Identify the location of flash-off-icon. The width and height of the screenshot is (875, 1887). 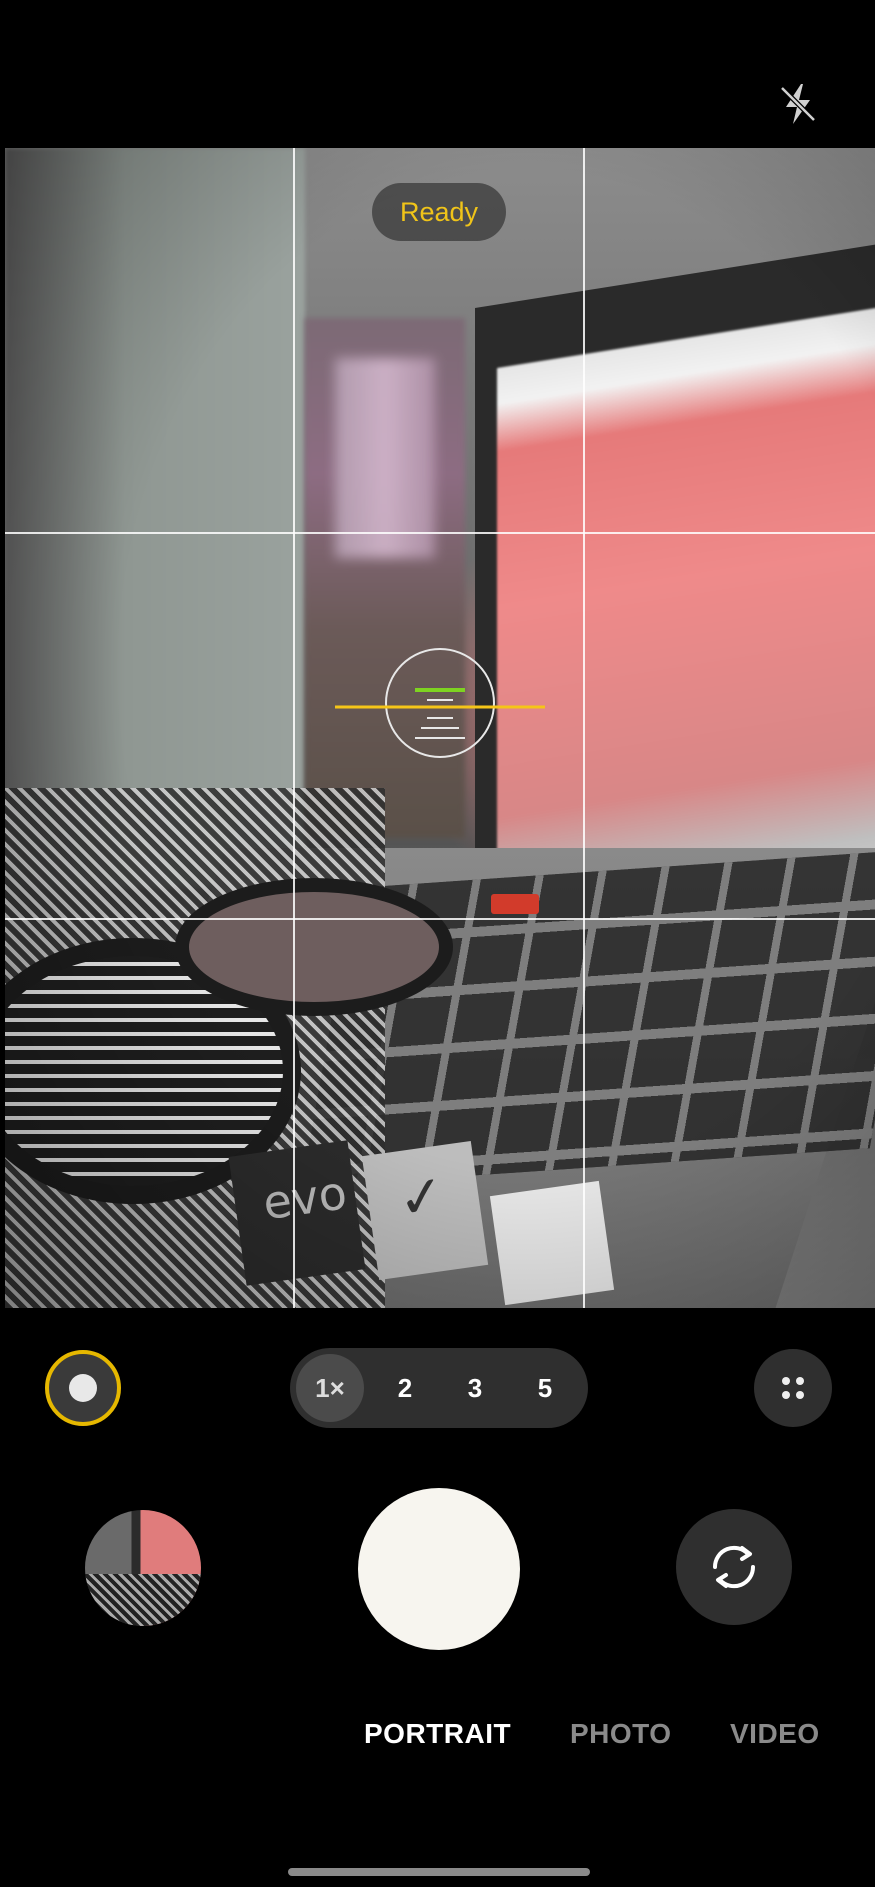
(798, 104).